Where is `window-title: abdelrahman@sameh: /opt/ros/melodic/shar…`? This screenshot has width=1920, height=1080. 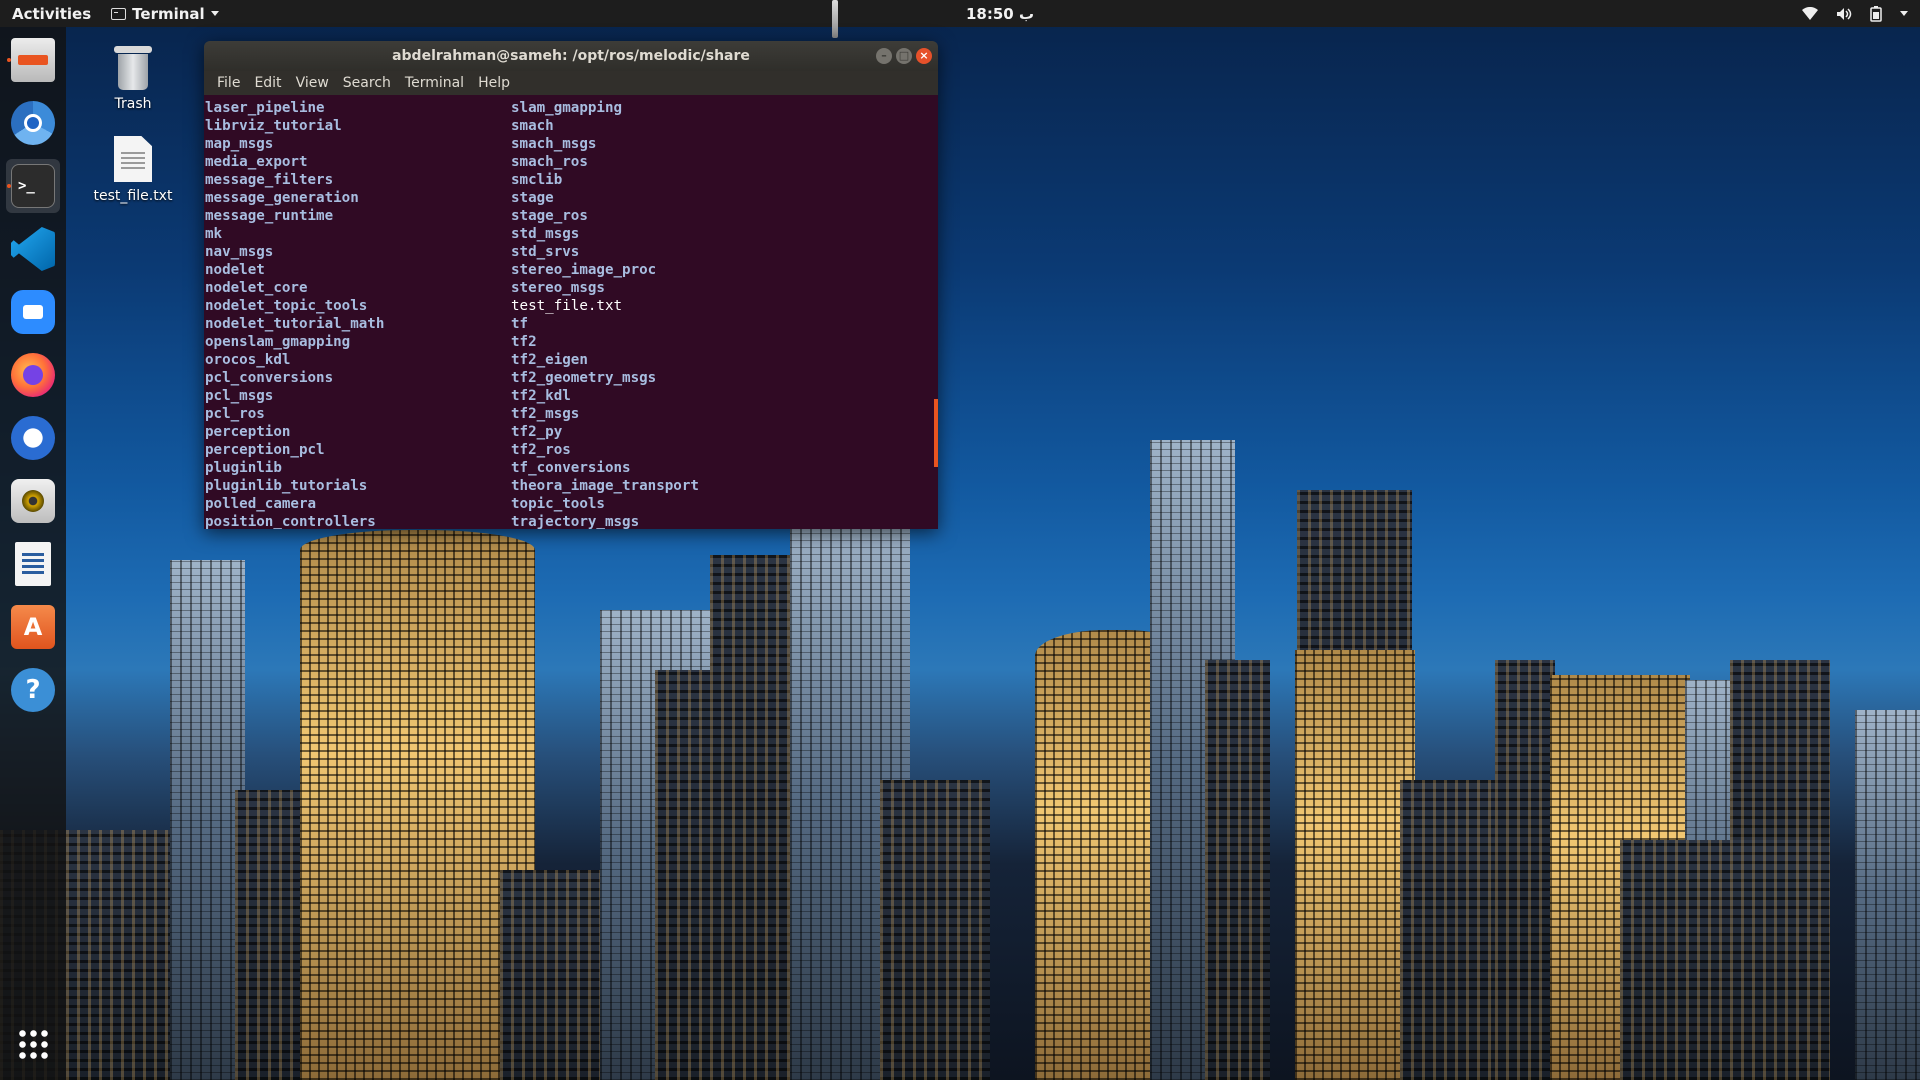 window-title: abdelrahman@sameh: /opt/ros/melodic/shar… is located at coordinates (571, 56).